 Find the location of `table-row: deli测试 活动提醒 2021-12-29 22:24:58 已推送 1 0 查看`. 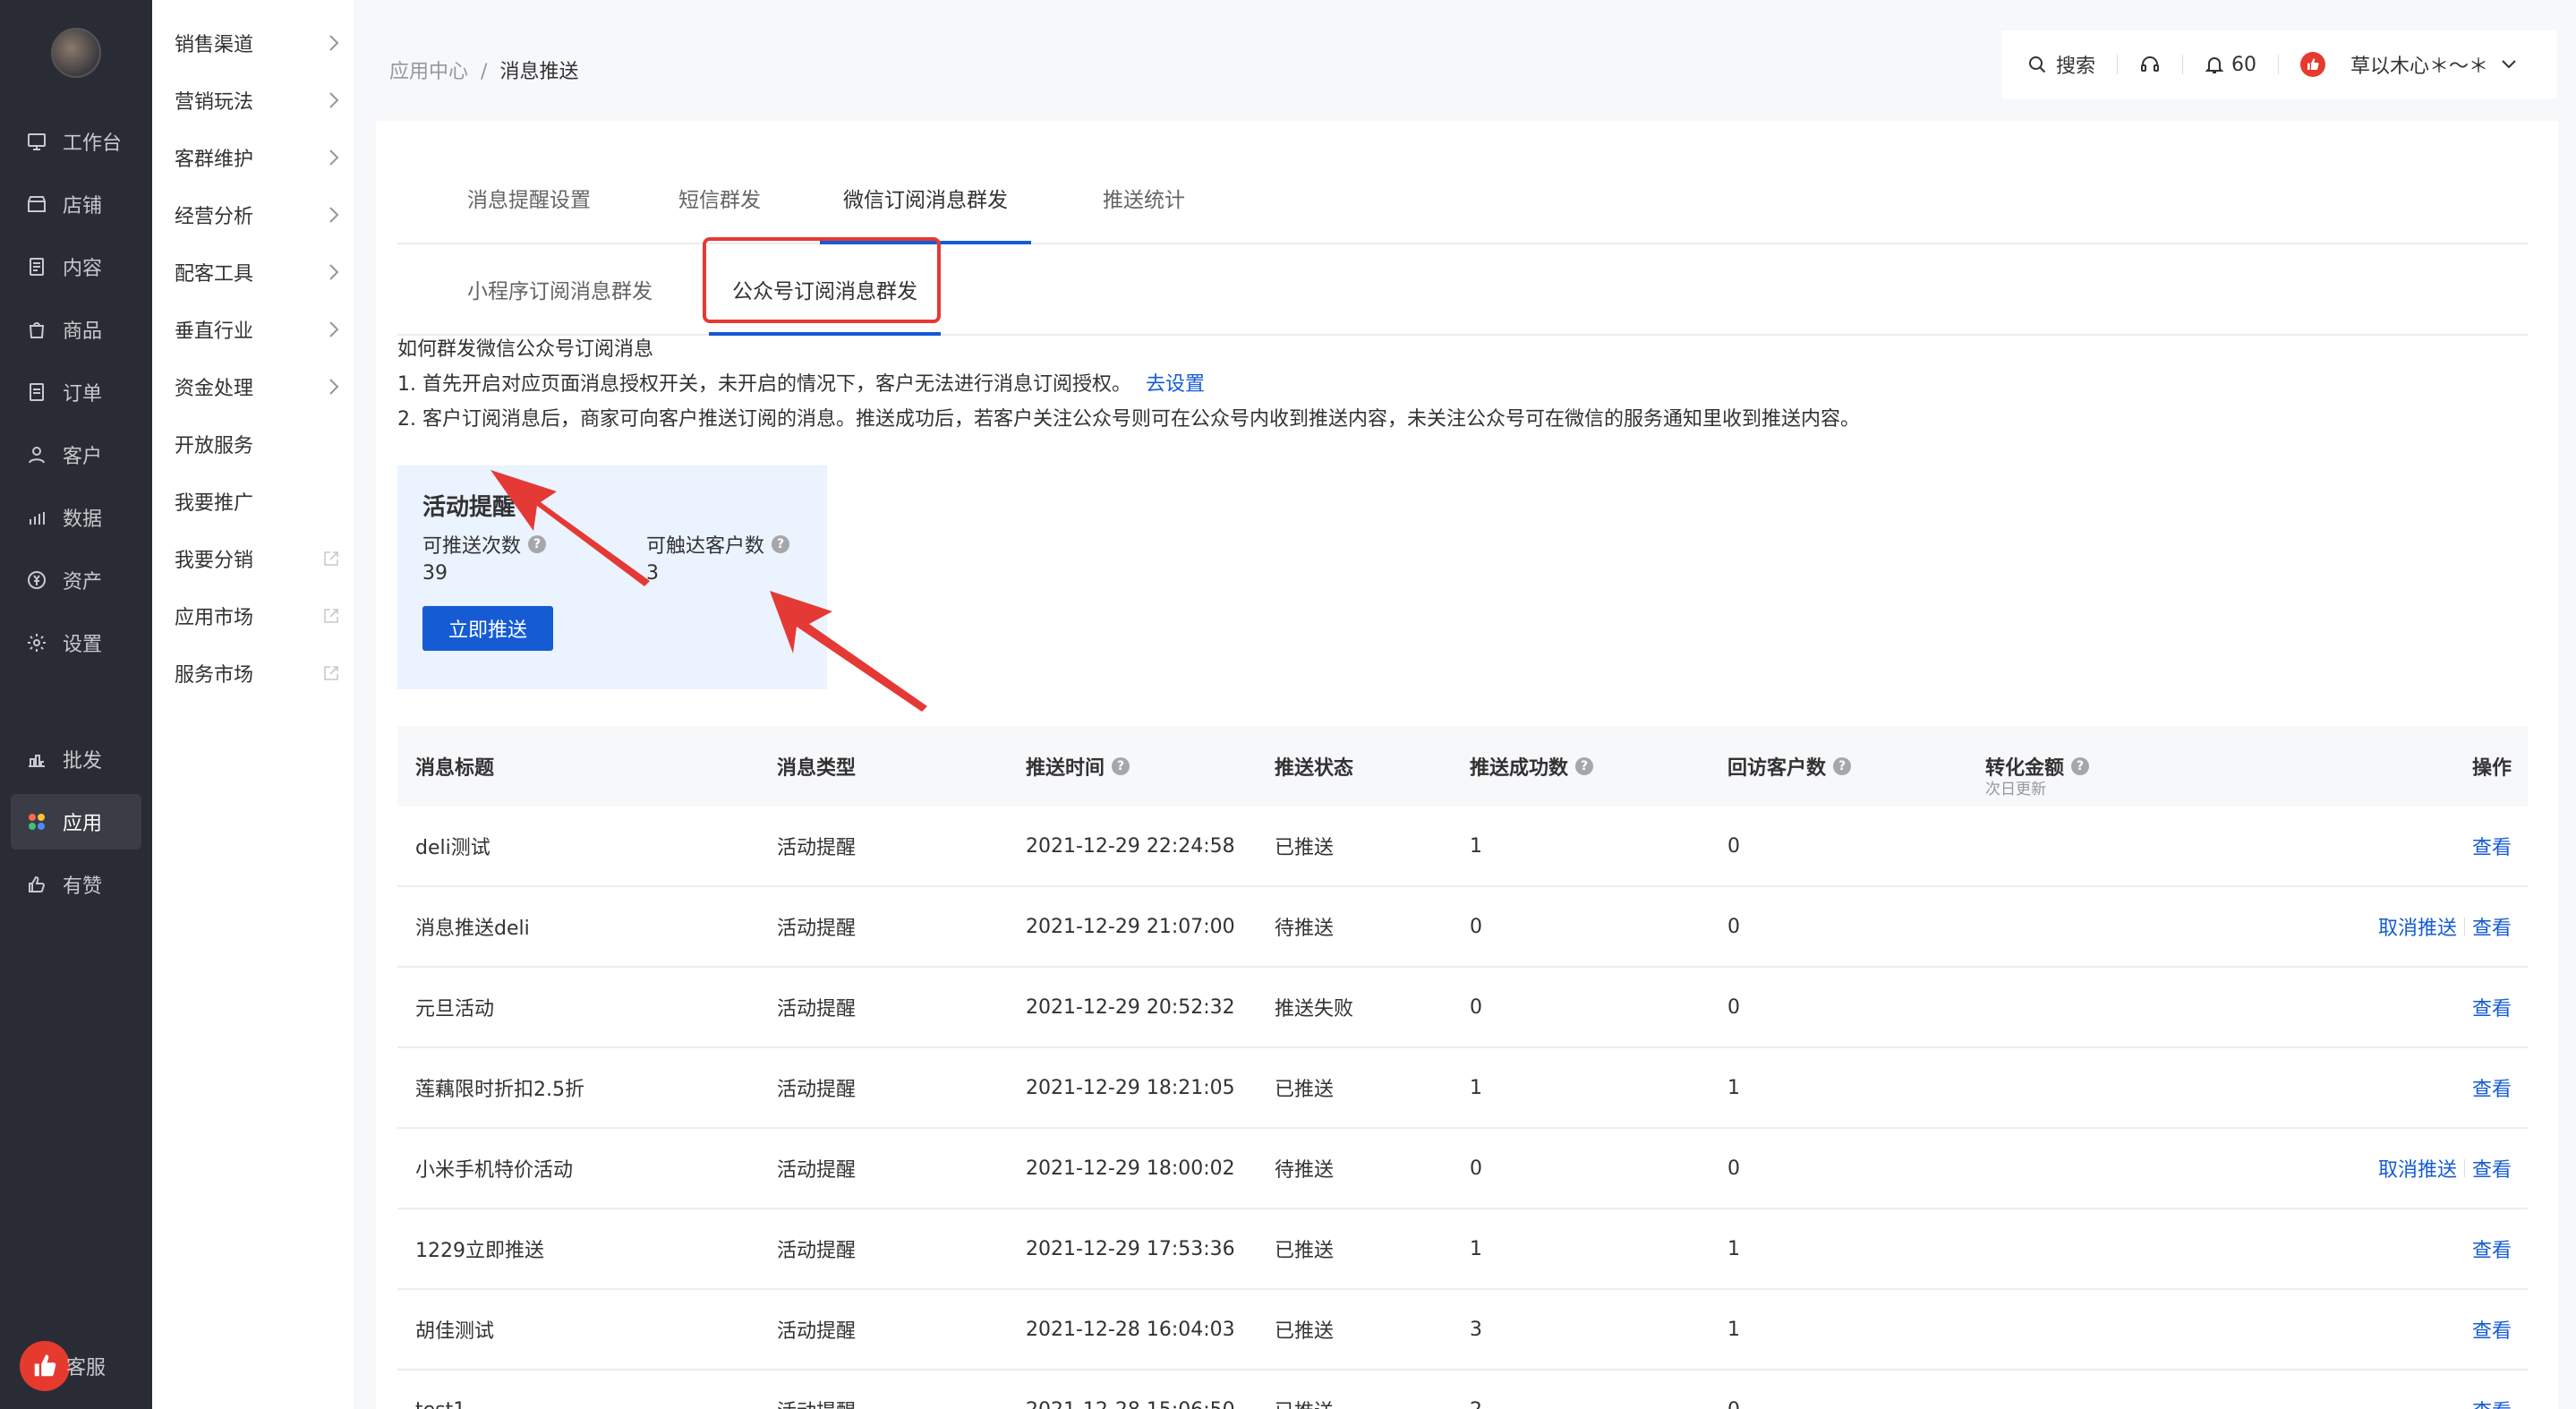

table-row: deli测试 活动提醒 2021-12-29 22:24:58 已推送 1 0 查看 is located at coordinates (1462, 847).